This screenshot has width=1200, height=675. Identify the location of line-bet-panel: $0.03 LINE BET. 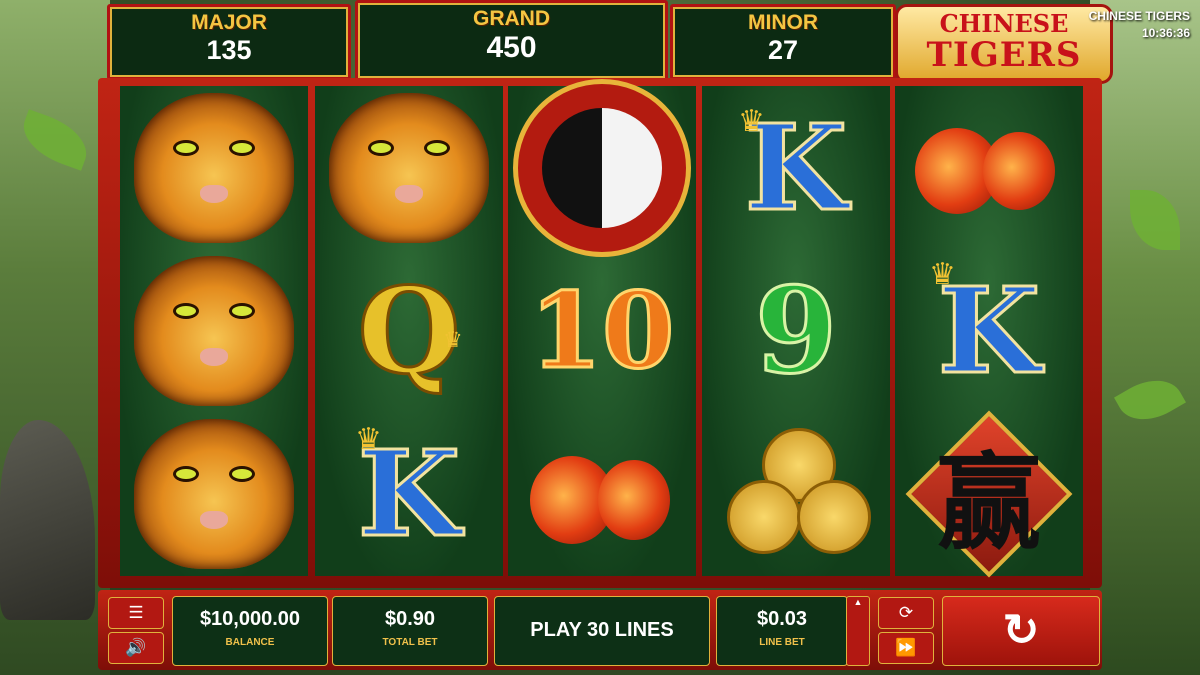
(782, 631).